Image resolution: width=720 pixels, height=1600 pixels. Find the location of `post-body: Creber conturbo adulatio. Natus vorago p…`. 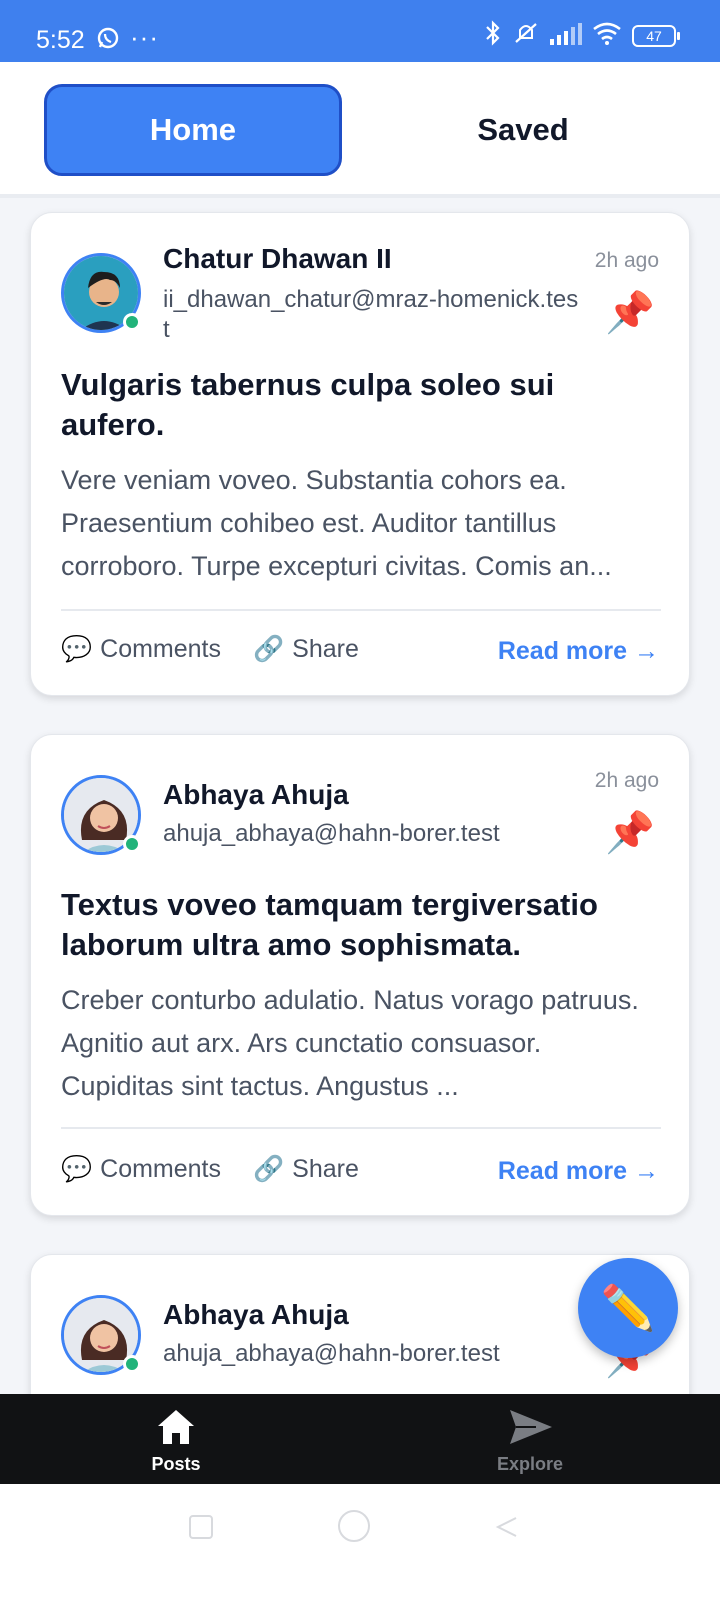

post-body: Creber conturbo adulatio. Natus vorago p… is located at coordinates (350, 1043).